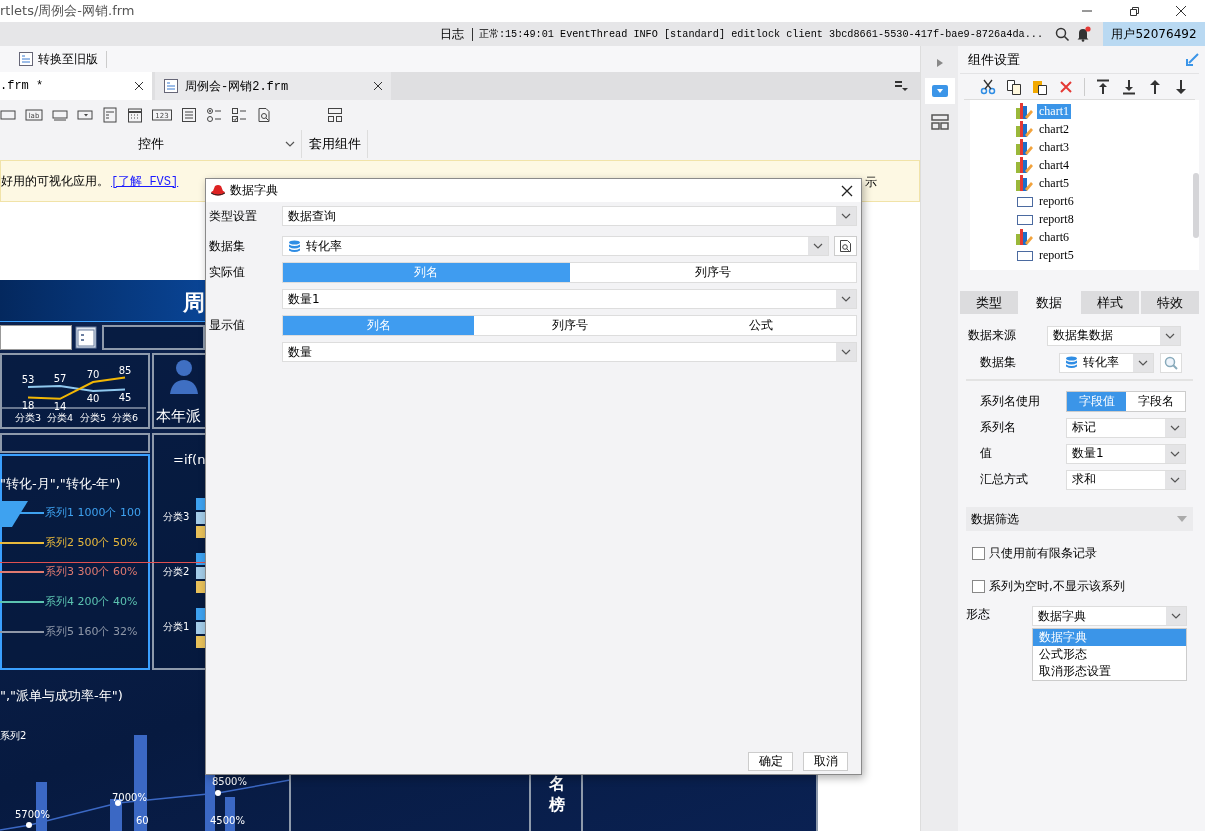 Image resolution: width=1205 pixels, height=831 pixels. I want to click on bar-group-drawing, so click(200, 519).